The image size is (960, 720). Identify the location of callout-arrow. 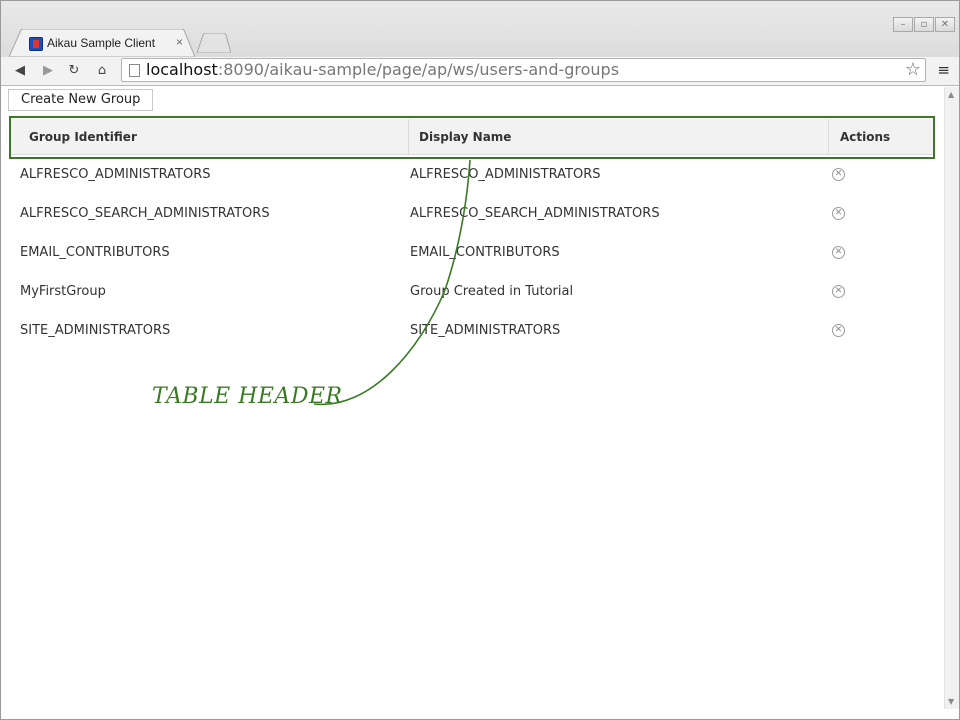
(392, 282).